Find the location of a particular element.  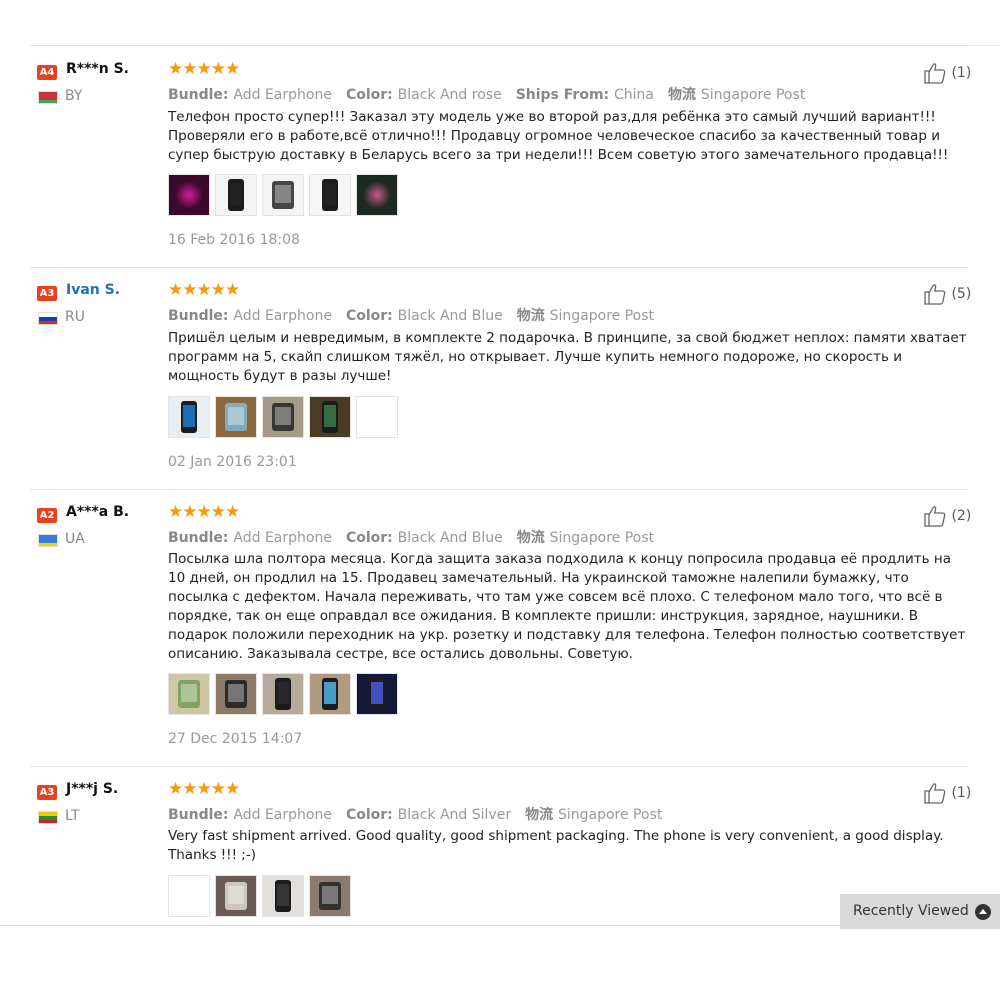

review-date: 02 Jan 2016 23:01 is located at coordinates (232, 462).